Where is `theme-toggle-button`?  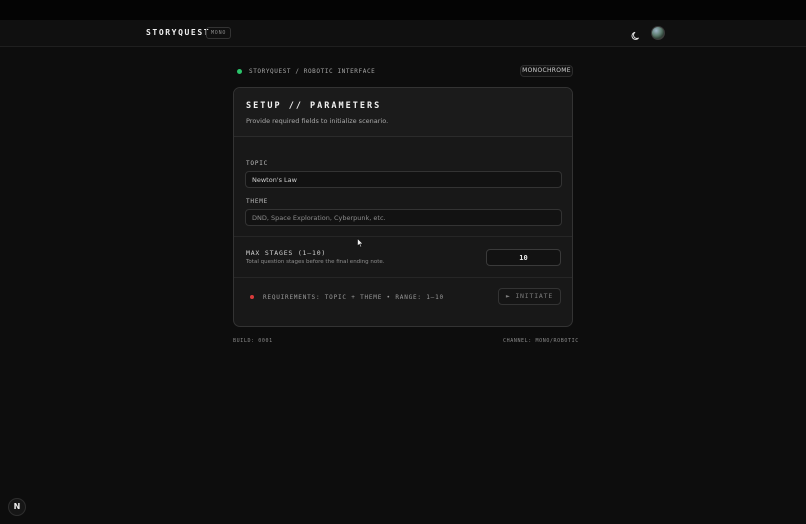
theme-toggle-button is located at coordinates (636, 33).